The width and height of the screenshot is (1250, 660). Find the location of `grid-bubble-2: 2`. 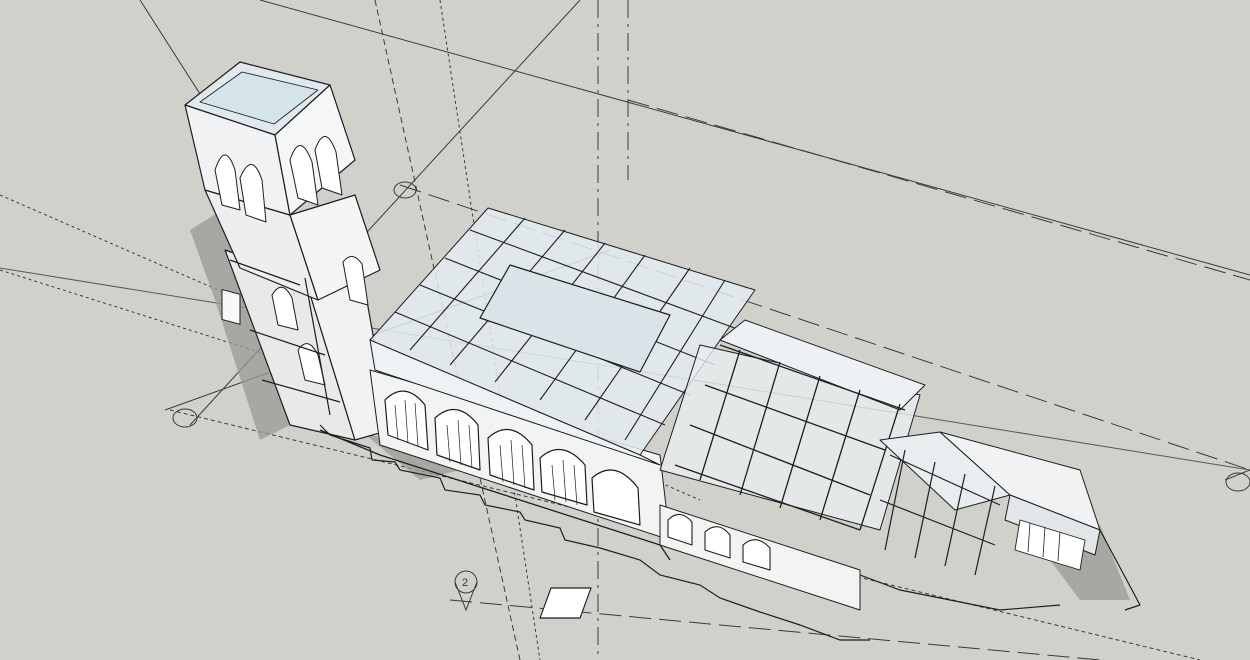

grid-bubble-2: 2 is located at coordinates (466, 591).